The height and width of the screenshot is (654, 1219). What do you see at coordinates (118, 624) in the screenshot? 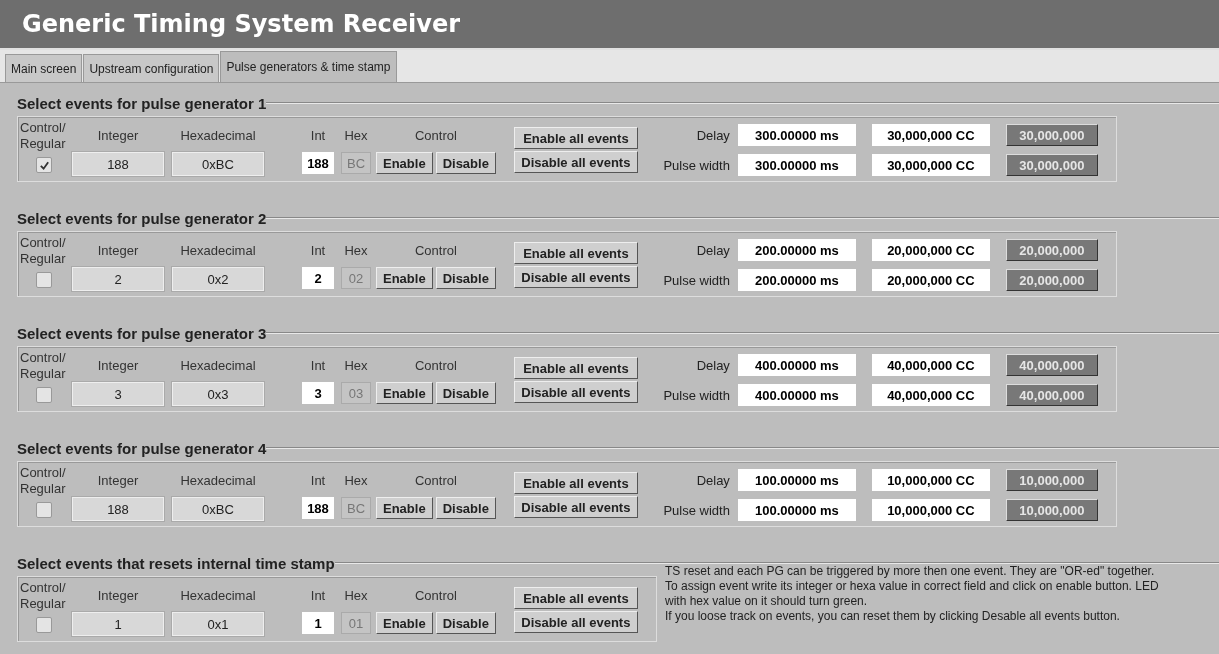
I see `integer-display: 1` at bounding box center [118, 624].